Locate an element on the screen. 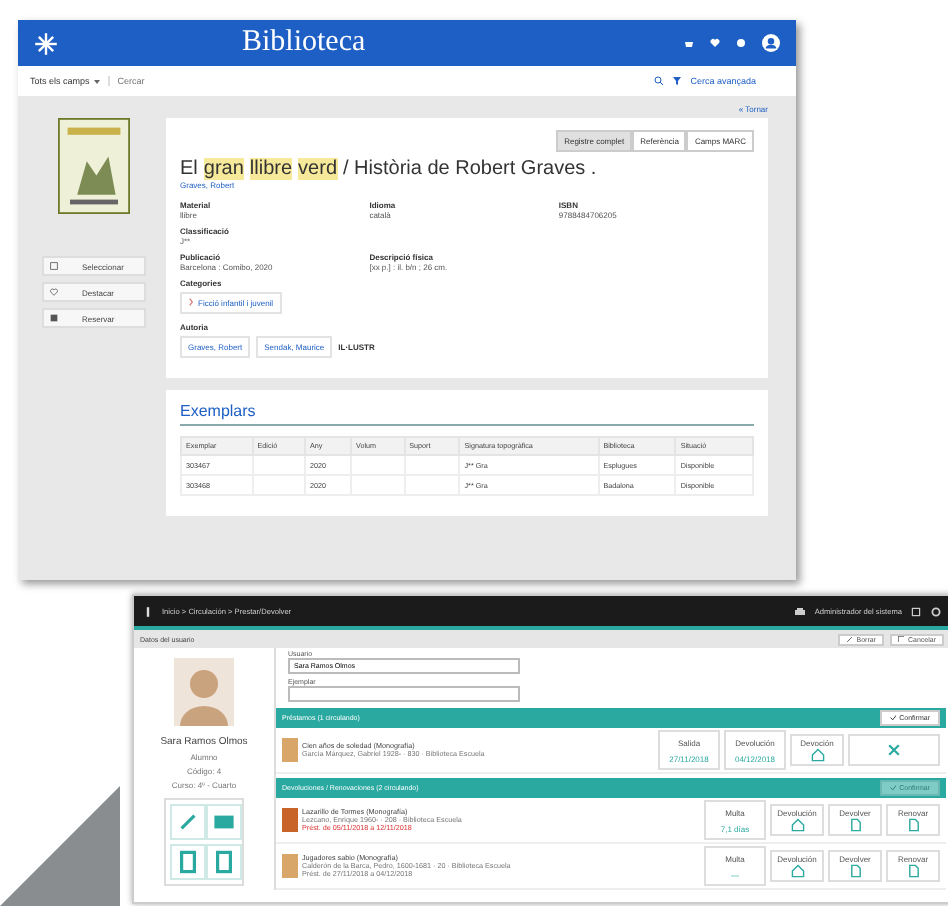 Image resolution: width=948 pixels, height=906 pixels. chevron-icon is located at coordinates (191, 302).